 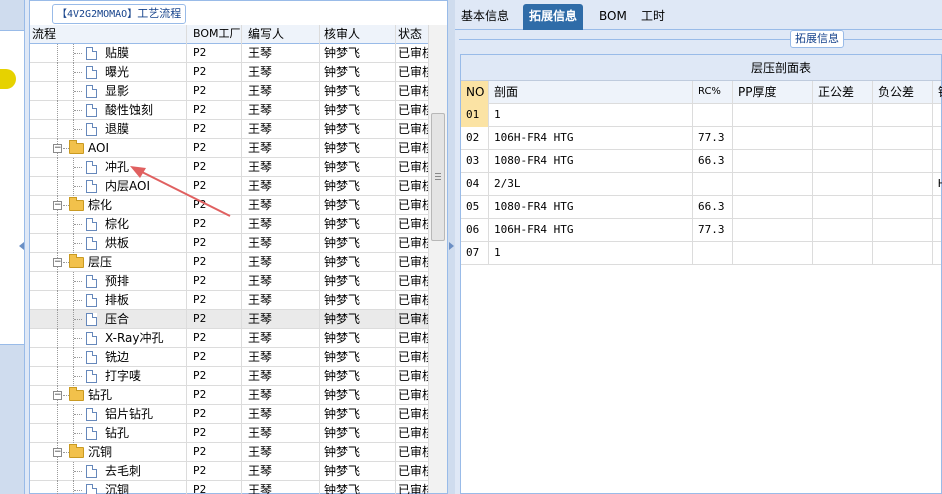 I want to click on tree-row: 退膜 P2王琴钟梦飞已审核, so click(x=229, y=129).